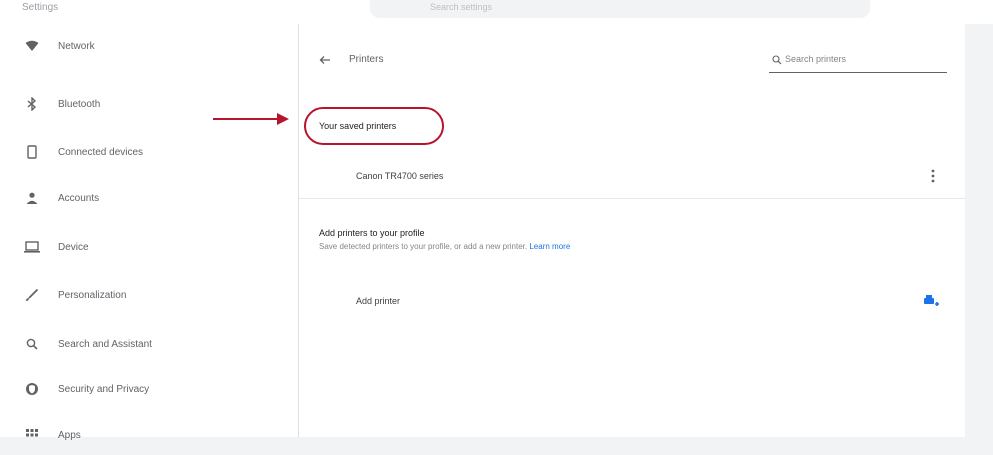 Image resolution: width=993 pixels, height=455 pixels. I want to click on printer-name: Canon TR4700 series, so click(400, 176).